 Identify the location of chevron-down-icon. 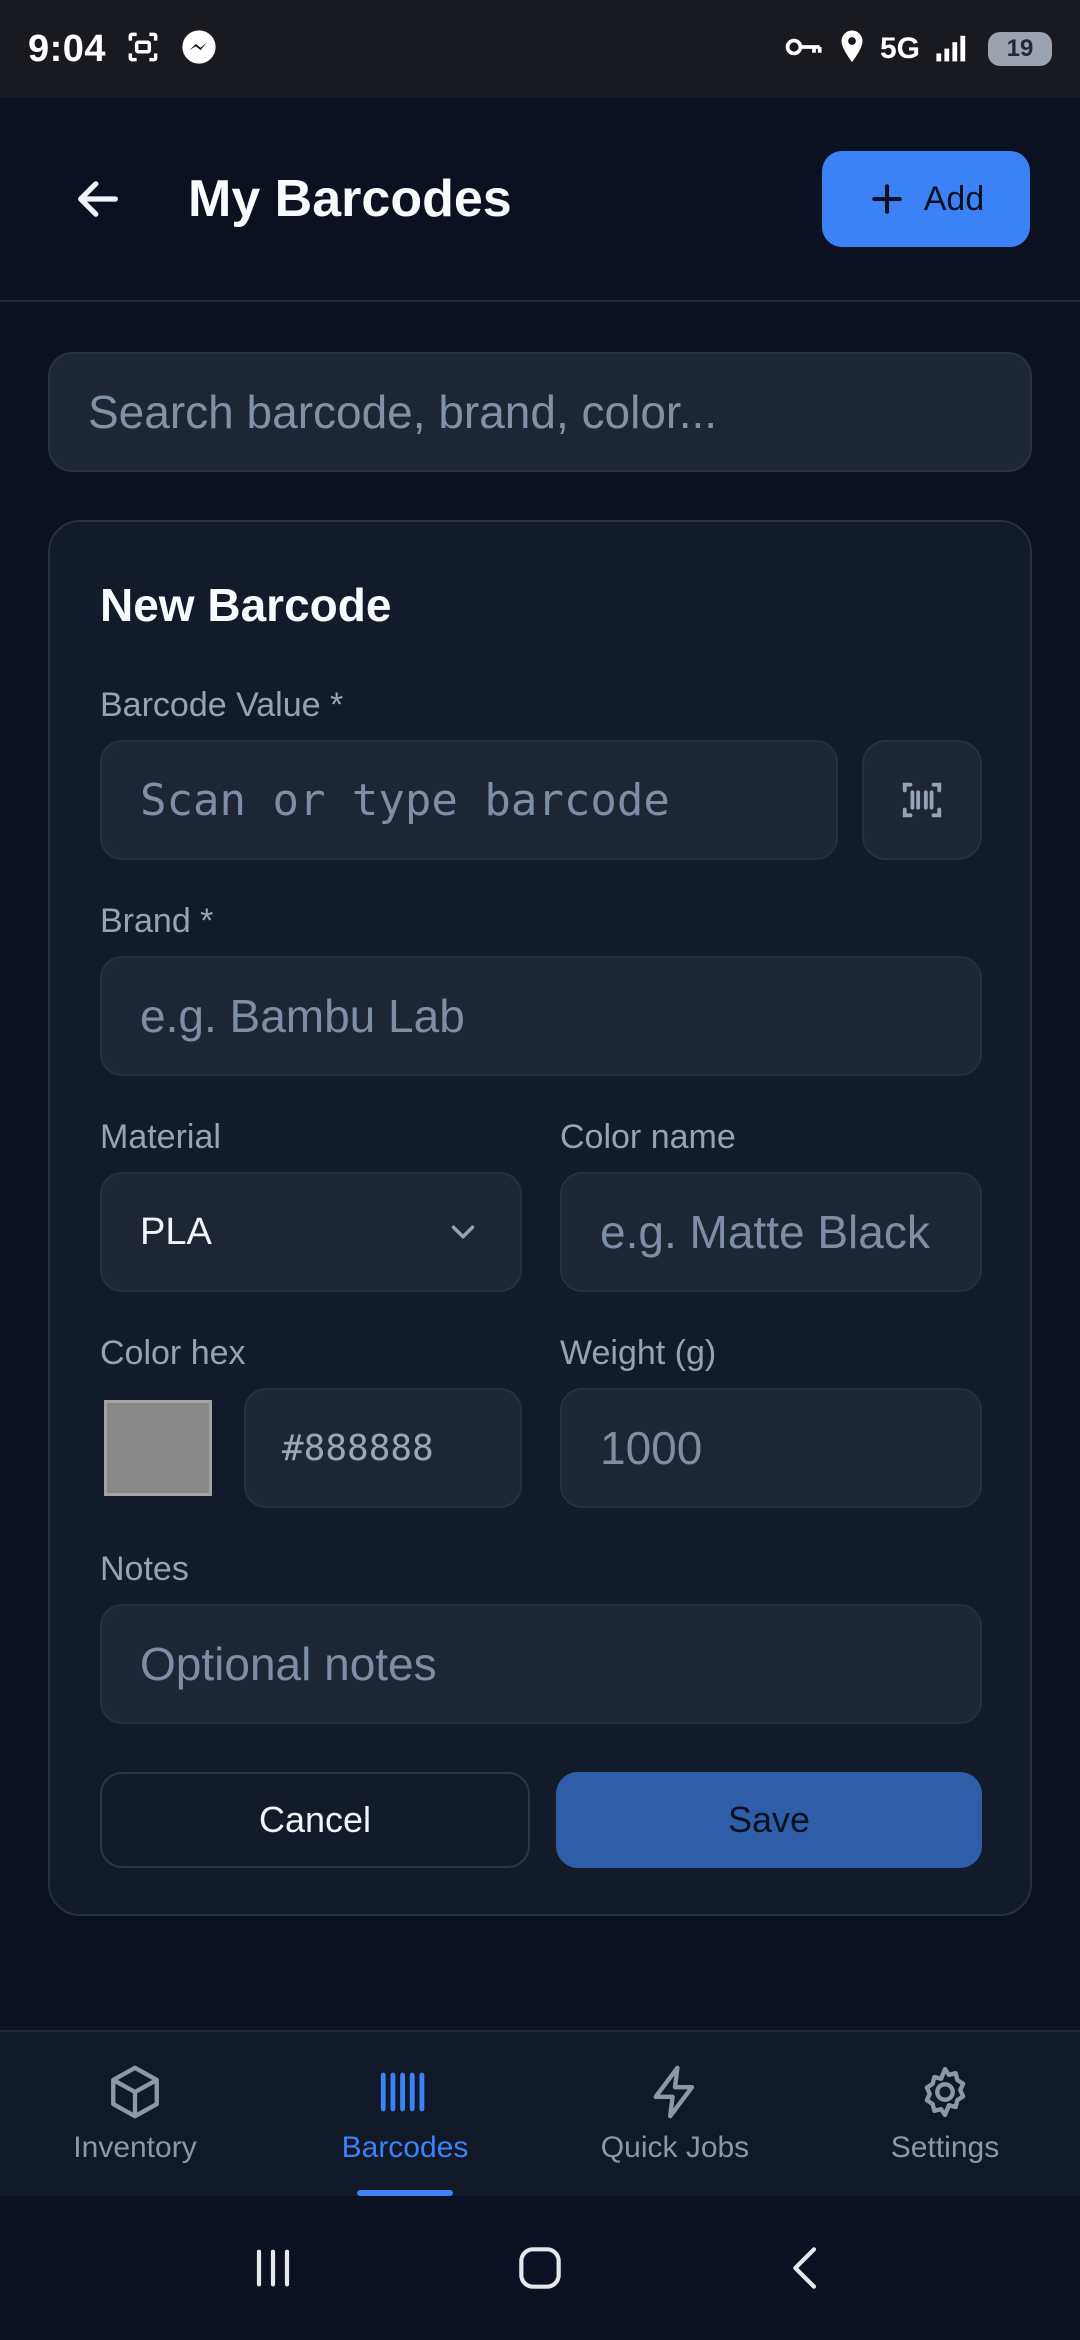
(463, 1232).